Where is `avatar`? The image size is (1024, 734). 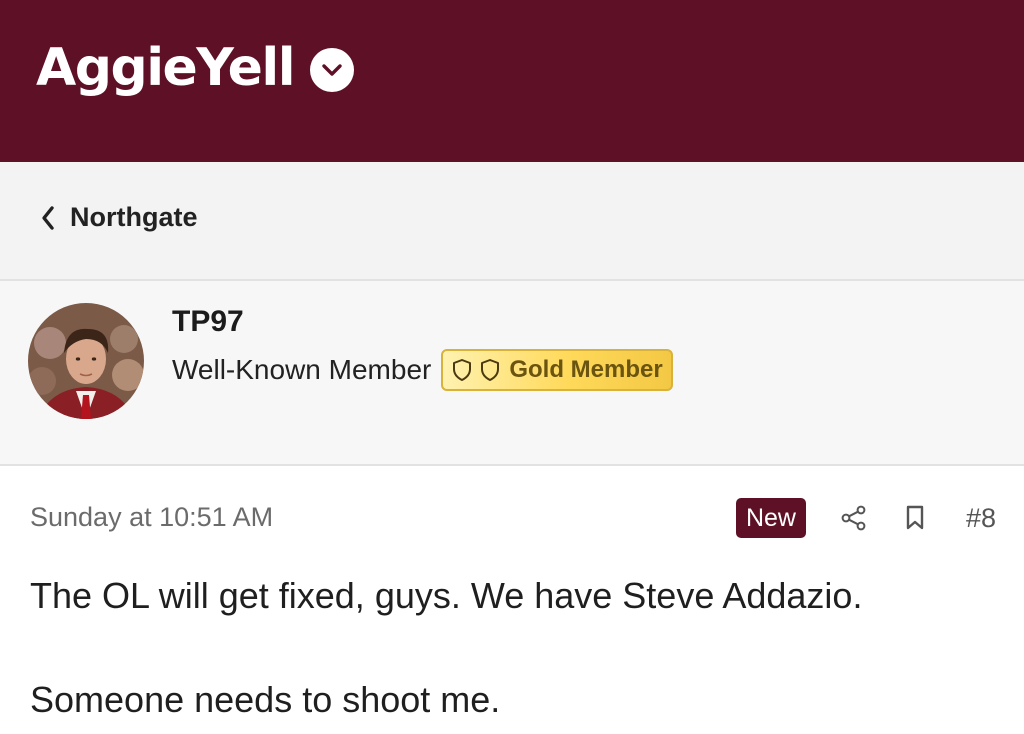
avatar is located at coordinates (86, 361).